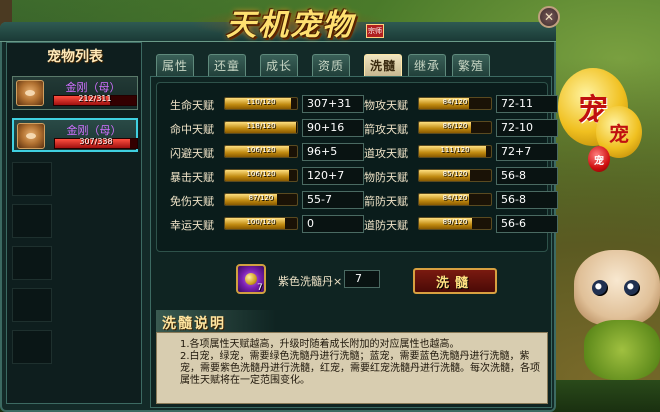 The image size is (660, 412). Describe the element at coordinates (617, 288) in the screenshot. I see `mascot-head` at that location.